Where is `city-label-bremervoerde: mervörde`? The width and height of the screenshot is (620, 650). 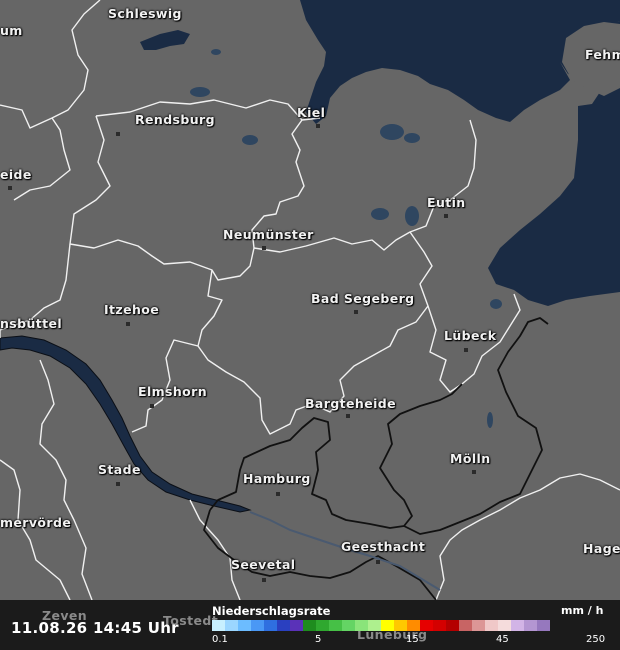
city-label-bremervoerde: mervörde is located at coordinates (36, 522).